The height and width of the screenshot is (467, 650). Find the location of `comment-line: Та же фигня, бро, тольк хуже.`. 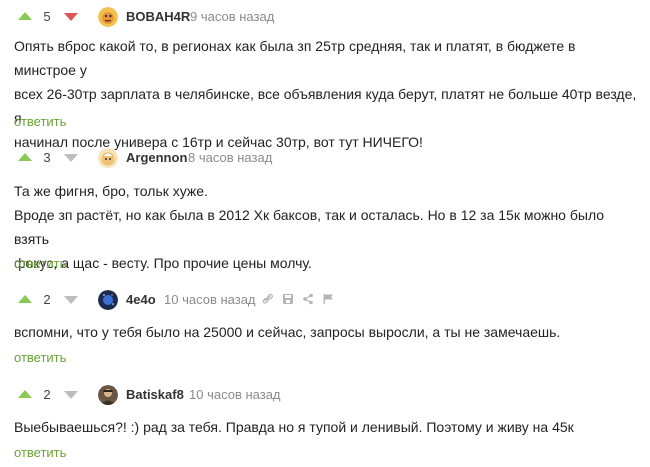

comment-line: Та же фигня, бро, тольк хуже. is located at coordinates (111, 191).